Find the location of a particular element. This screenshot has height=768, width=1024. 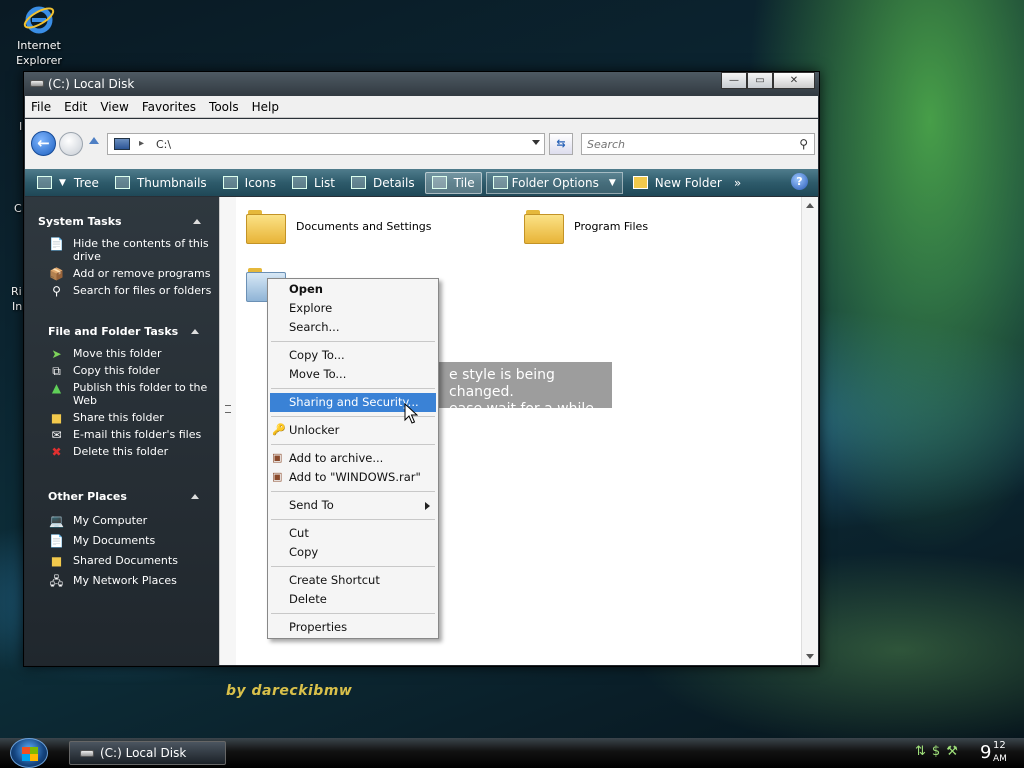

tray-tools-icon: ⚒ is located at coordinates (952, 751).